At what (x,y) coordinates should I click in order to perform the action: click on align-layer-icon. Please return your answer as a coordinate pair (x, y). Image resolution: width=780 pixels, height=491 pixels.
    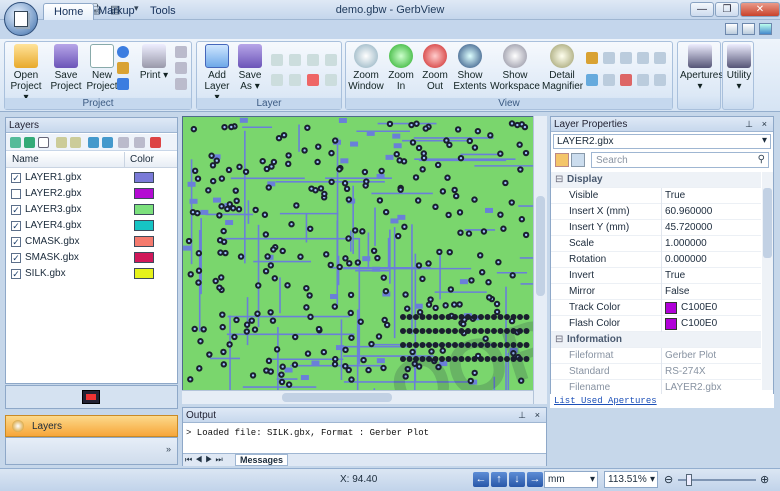
    Looking at the image, I should click on (331, 60).